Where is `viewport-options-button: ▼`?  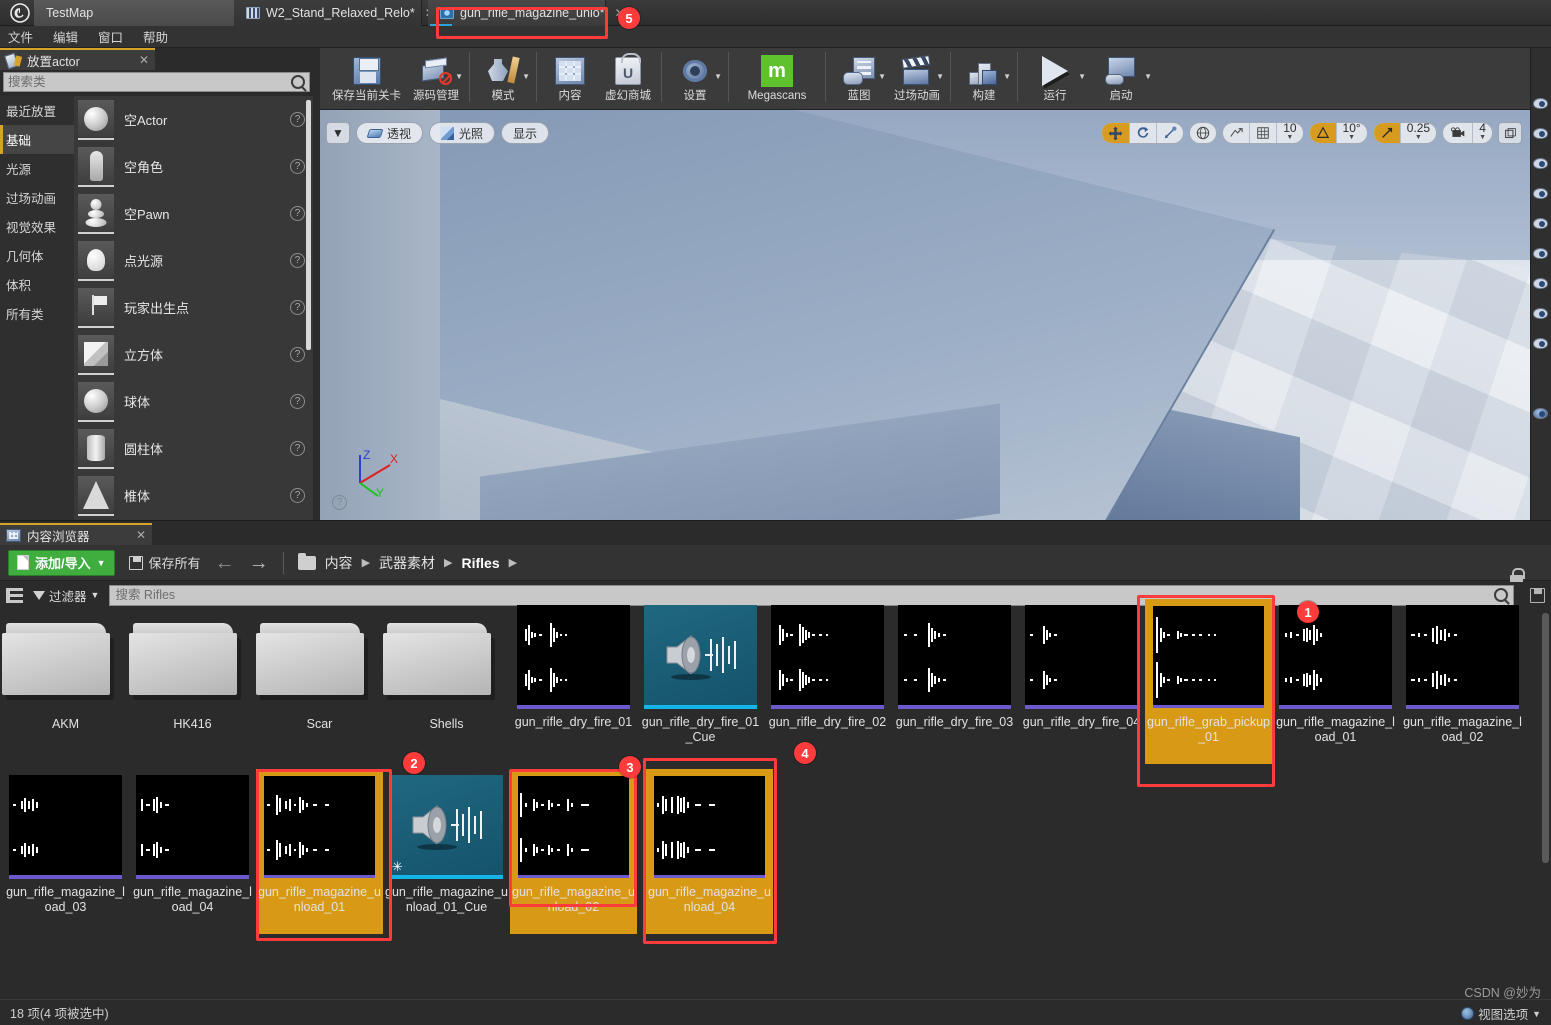
viewport-options-button: ▼ is located at coordinates (338, 133).